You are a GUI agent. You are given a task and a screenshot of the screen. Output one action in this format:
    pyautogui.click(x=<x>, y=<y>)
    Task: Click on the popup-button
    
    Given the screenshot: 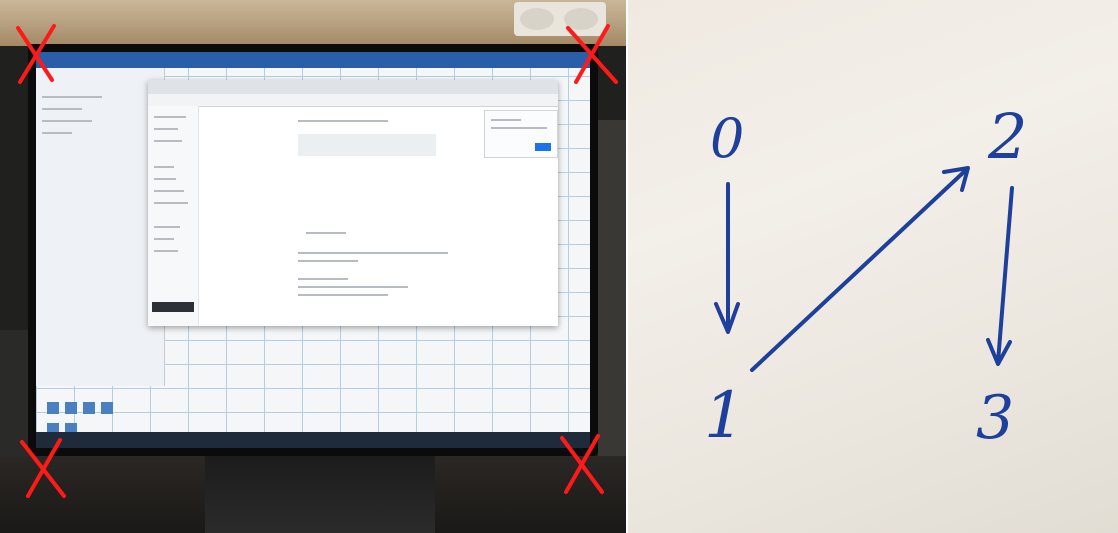 What is the action you would take?
    pyautogui.click(x=543, y=147)
    